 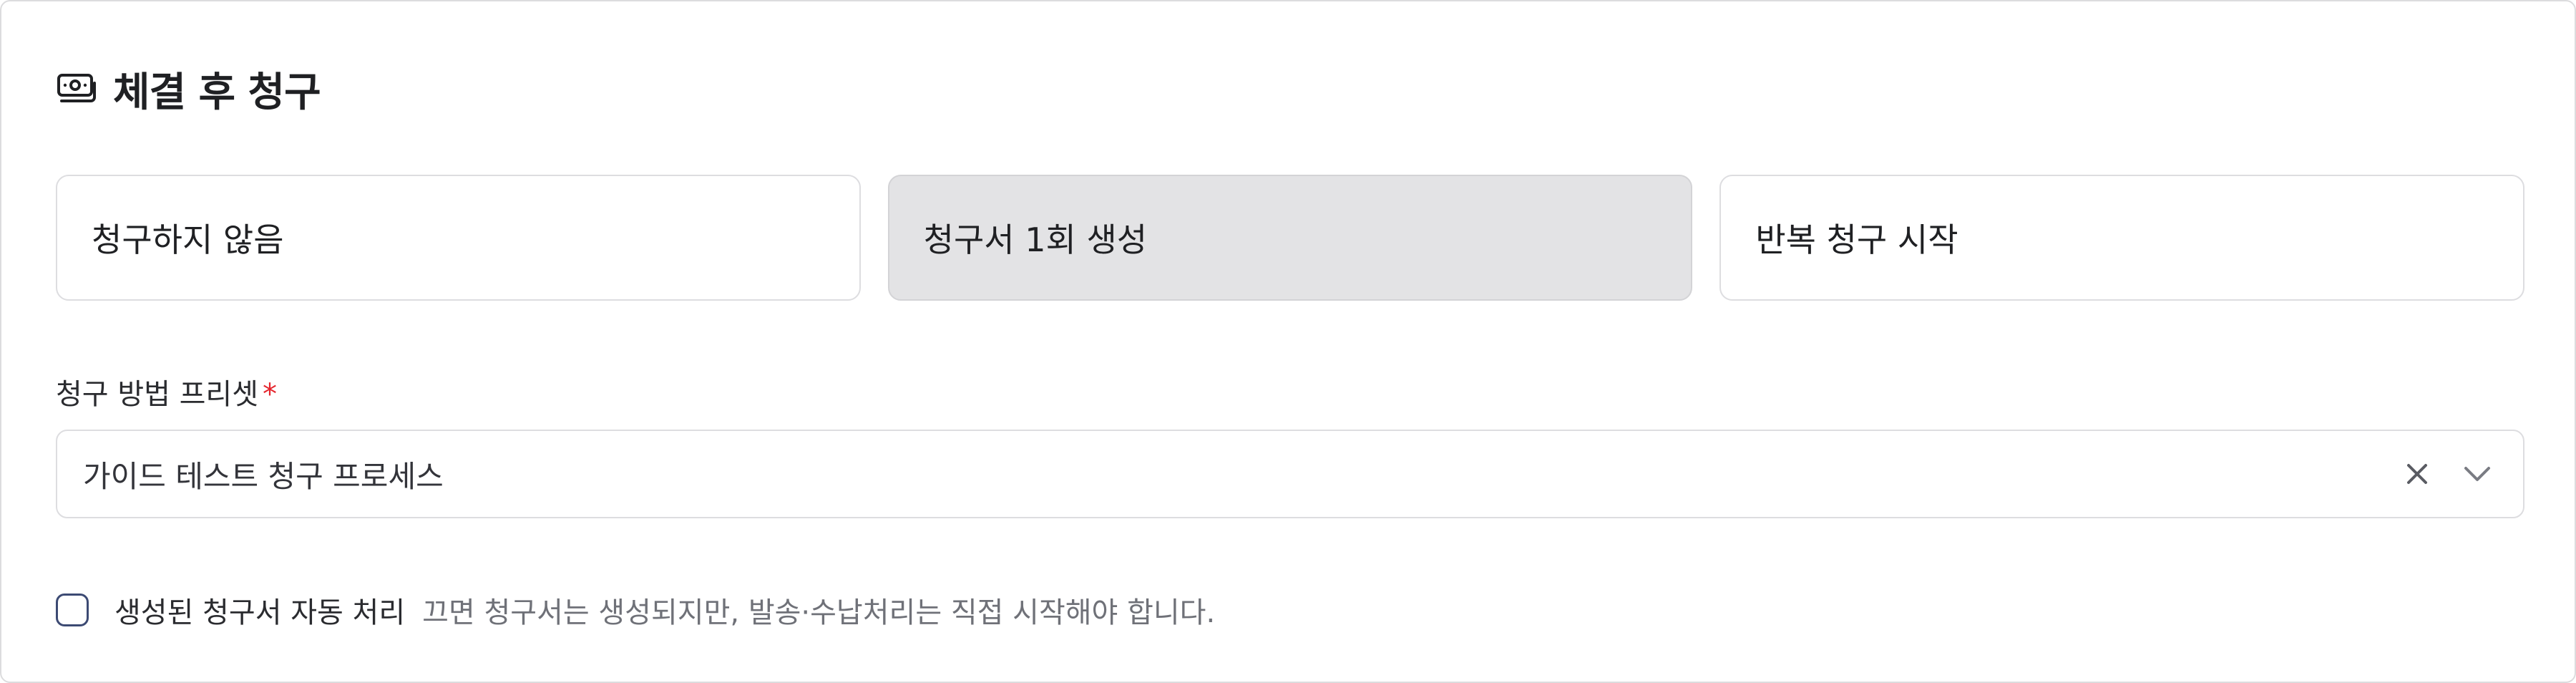 I want to click on auto-process-checkbox, so click(x=72, y=610).